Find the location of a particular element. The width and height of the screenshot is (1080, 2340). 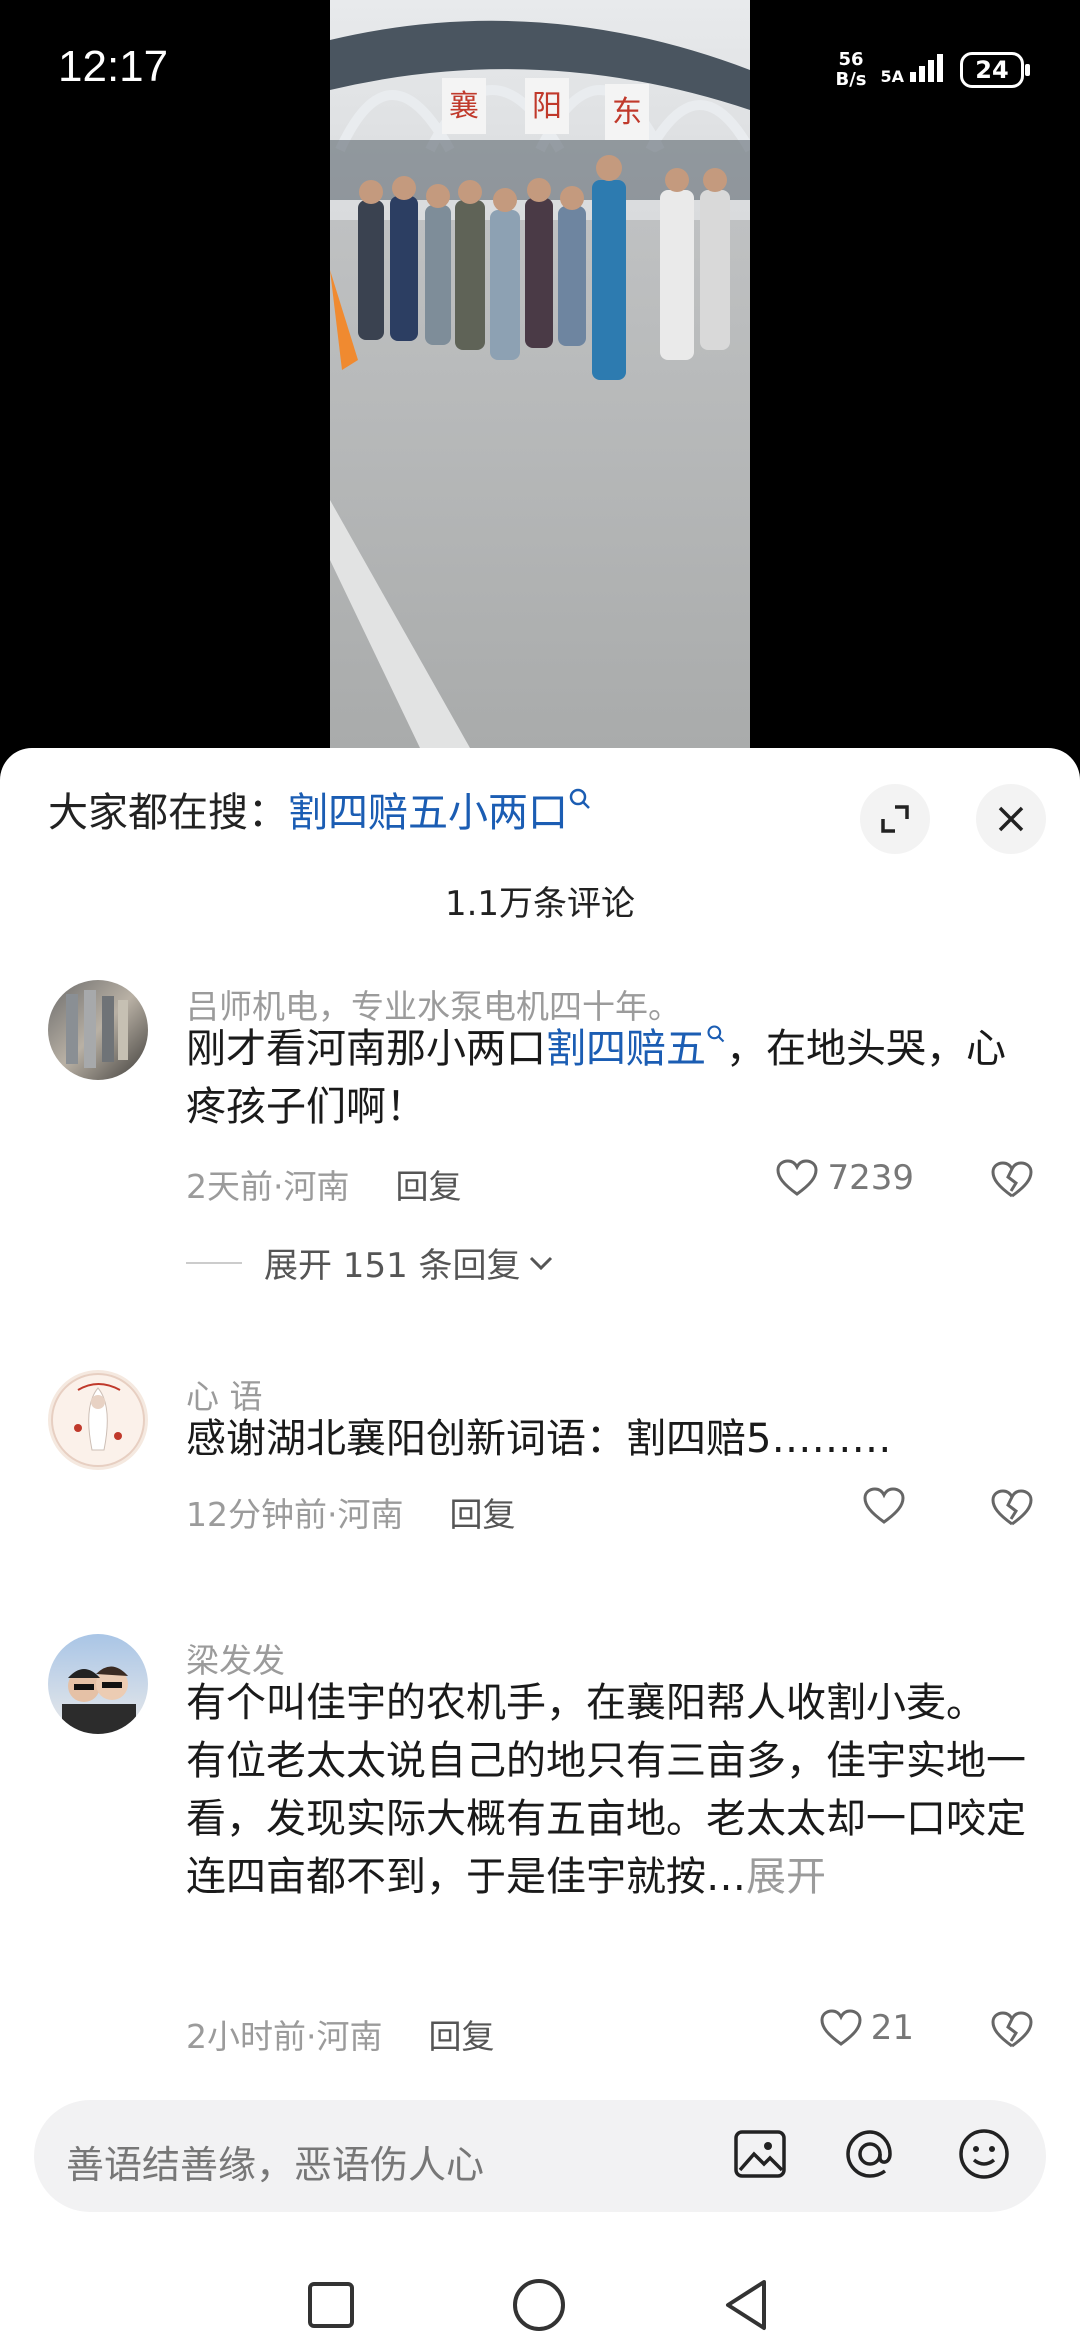

comment-time: 2天前·河南 is located at coordinates (268, 1186).